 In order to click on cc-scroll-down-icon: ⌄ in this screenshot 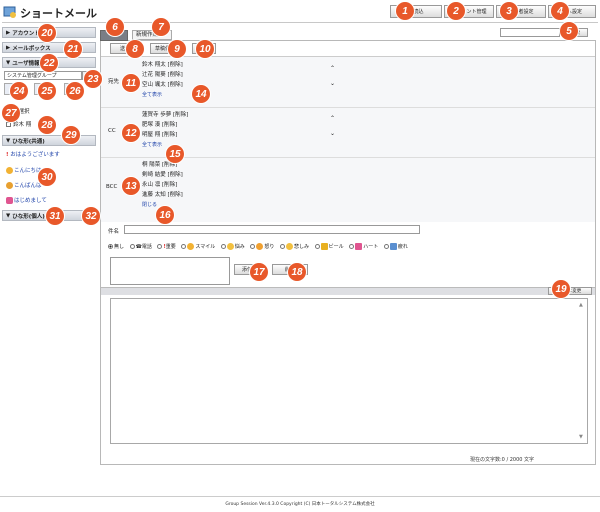, I will do `click(332, 133)`.